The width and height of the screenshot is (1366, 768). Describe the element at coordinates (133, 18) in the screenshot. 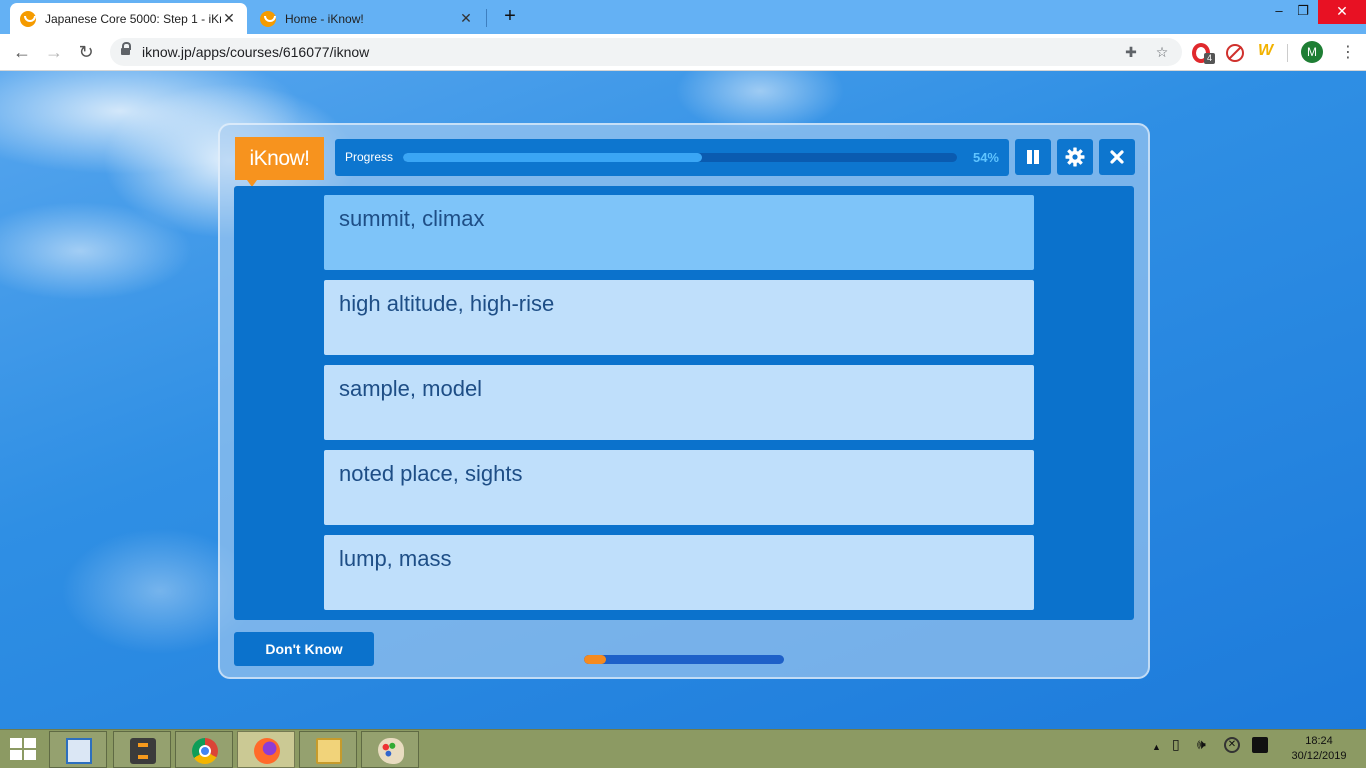

I see `tab-title: Japanese Core 5000: Step 1 - iKn` at that location.